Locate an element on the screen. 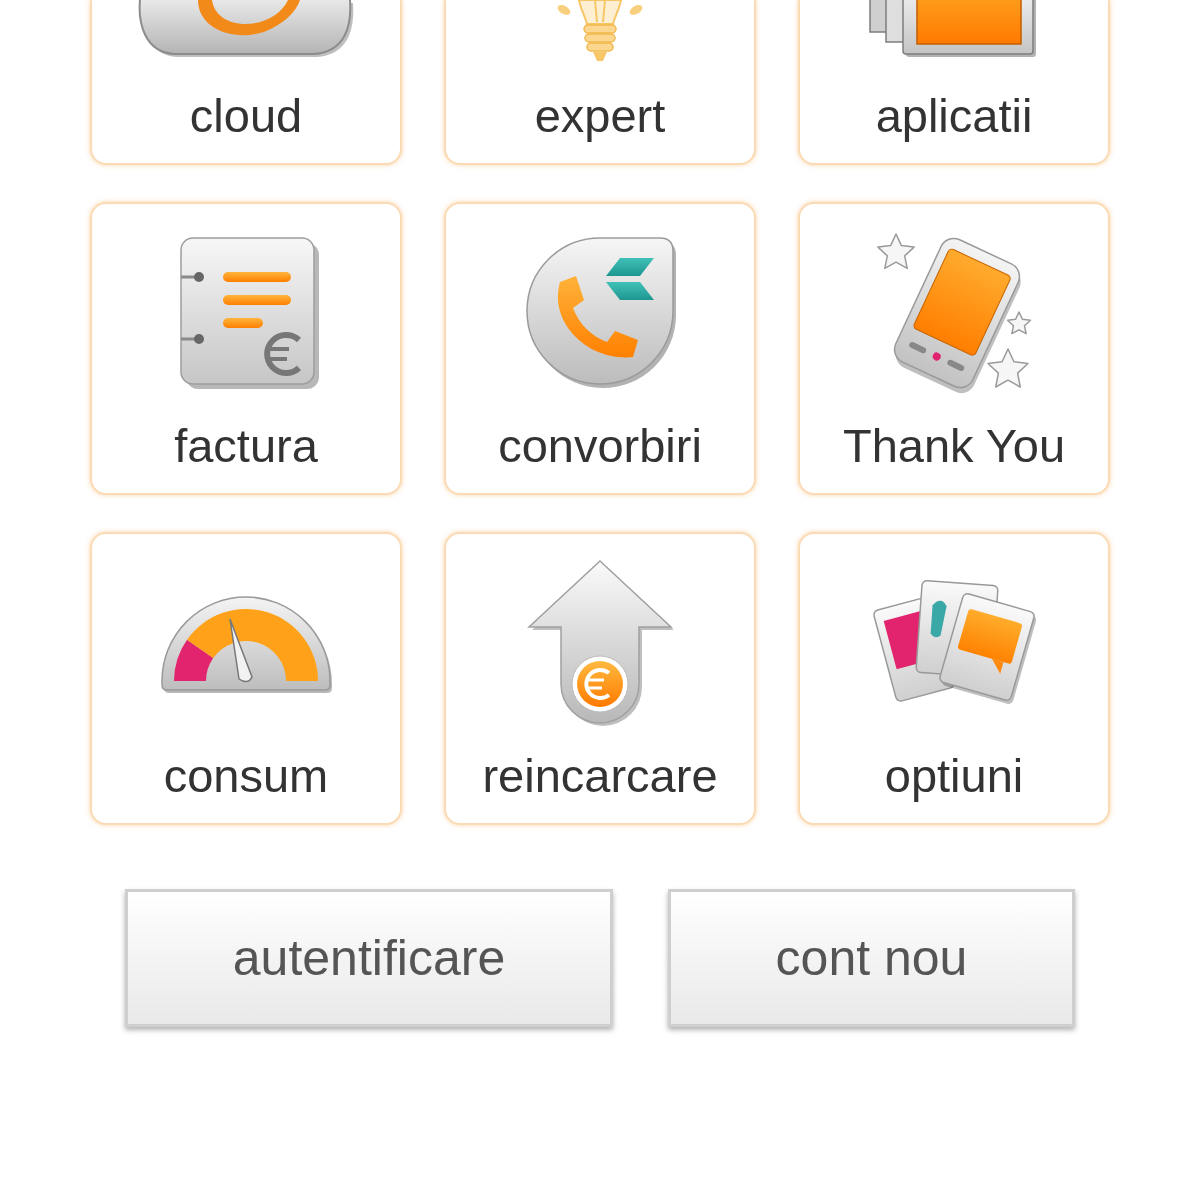 The height and width of the screenshot is (1200, 1200). menu-tile: convorbiri is located at coordinates (600, 348).